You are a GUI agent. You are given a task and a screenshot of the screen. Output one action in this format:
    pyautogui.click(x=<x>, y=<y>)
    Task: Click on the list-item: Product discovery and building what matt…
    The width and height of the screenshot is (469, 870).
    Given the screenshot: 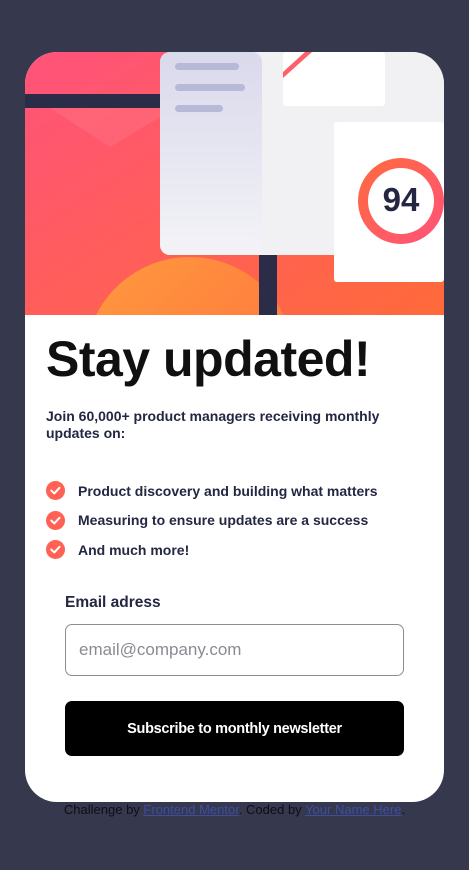 What is the action you would take?
    pyautogui.click(x=212, y=490)
    